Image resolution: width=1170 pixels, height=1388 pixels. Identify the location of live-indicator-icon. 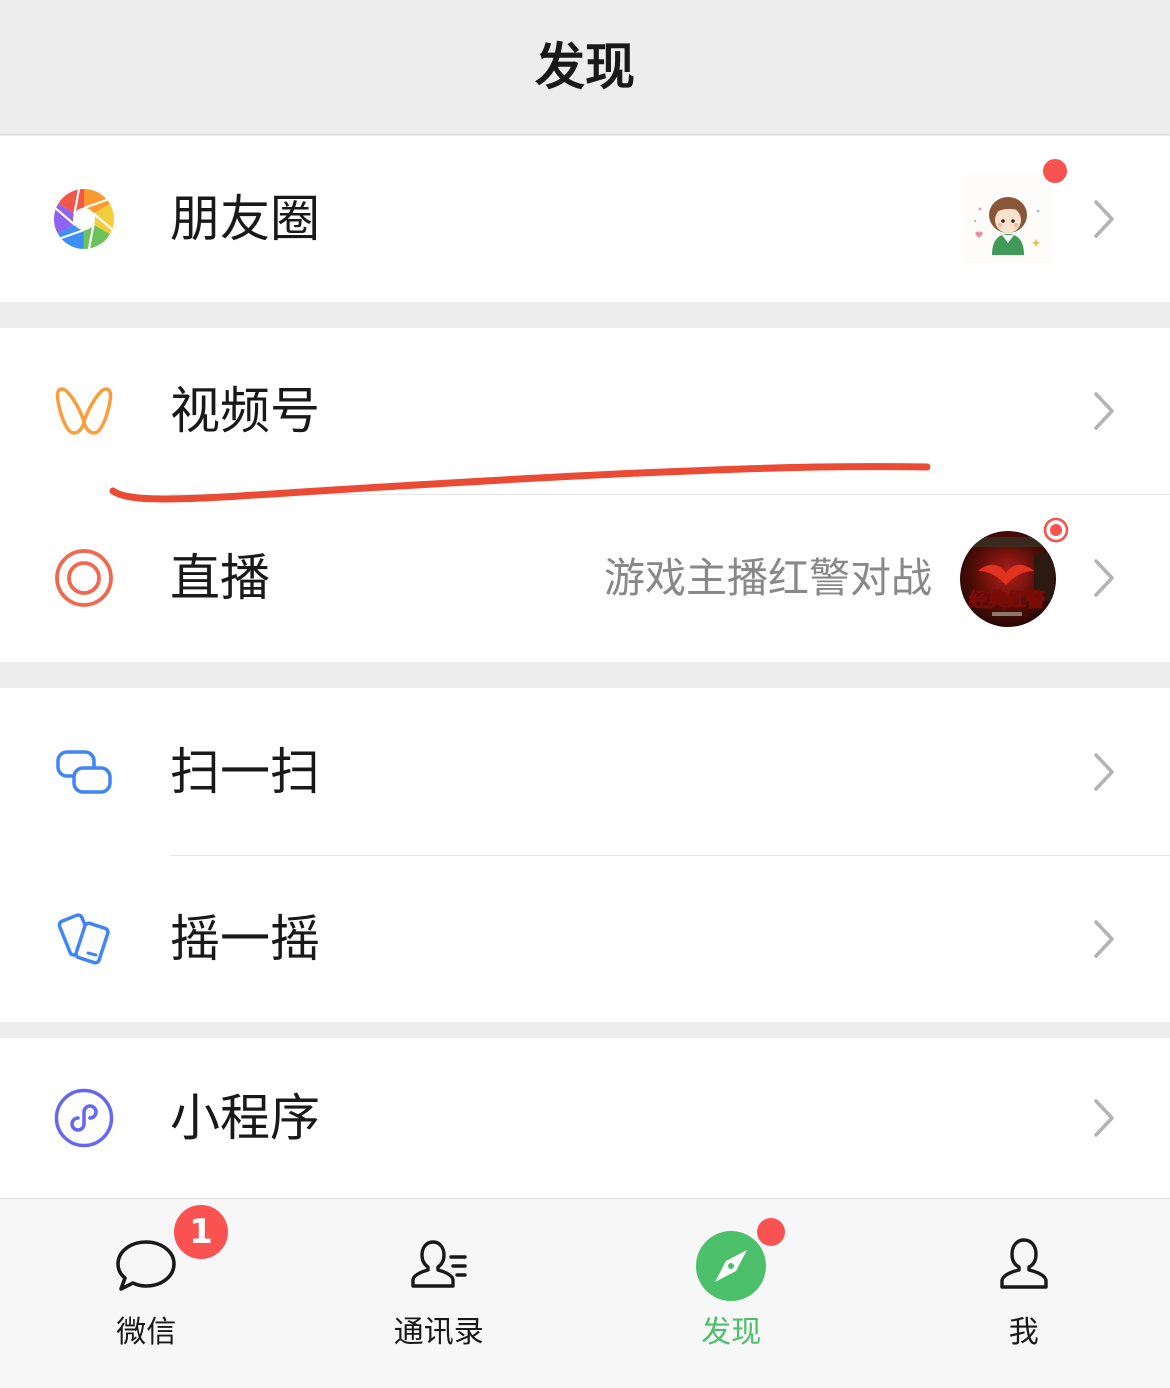
(1056, 530).